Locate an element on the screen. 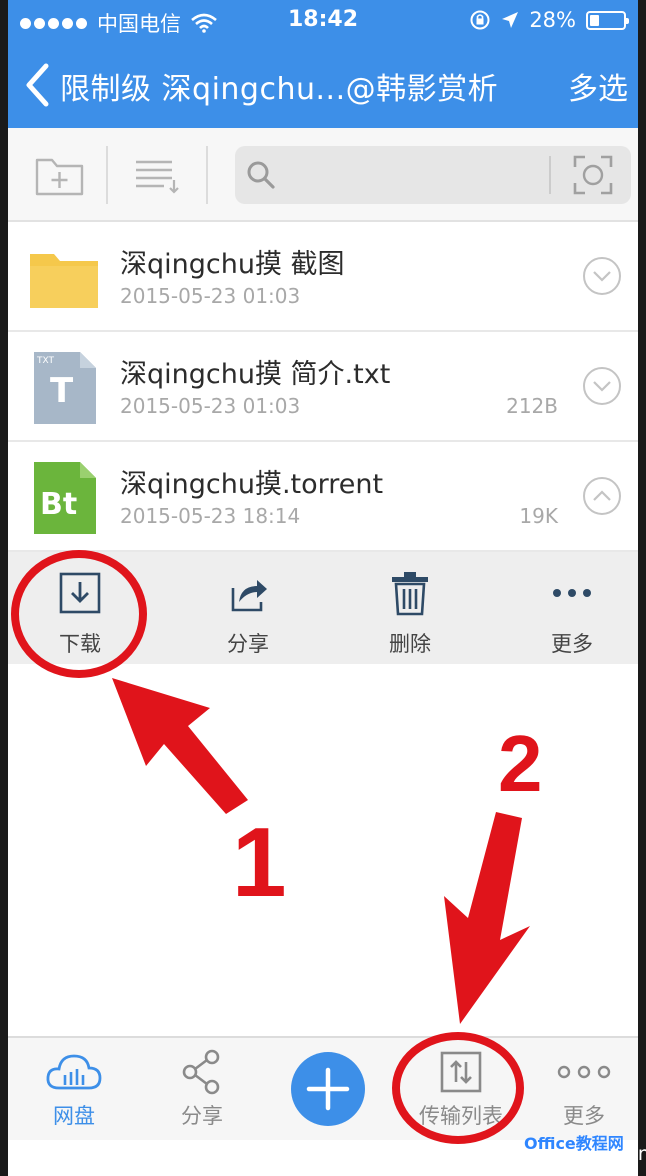 The height and width of the screenshot is (1176, 646). cloud-icon is located at coordinates (74, 1072).